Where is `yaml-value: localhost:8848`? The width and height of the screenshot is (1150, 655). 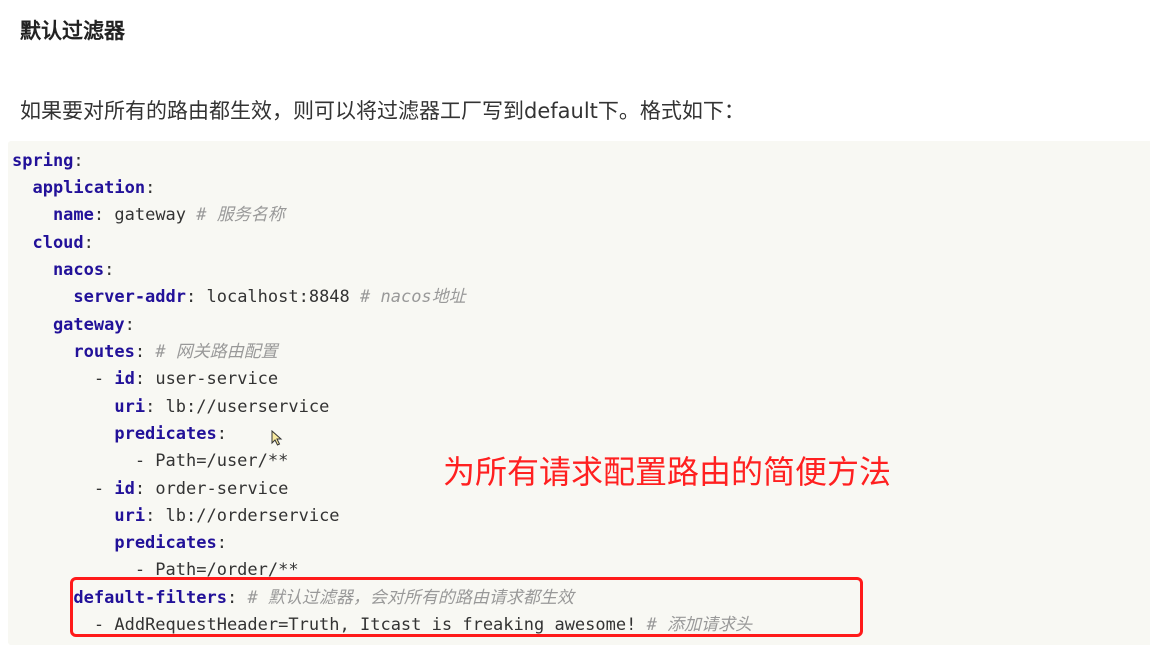
yaml-value: localhost:8848 is located at coordinates (278, 297).